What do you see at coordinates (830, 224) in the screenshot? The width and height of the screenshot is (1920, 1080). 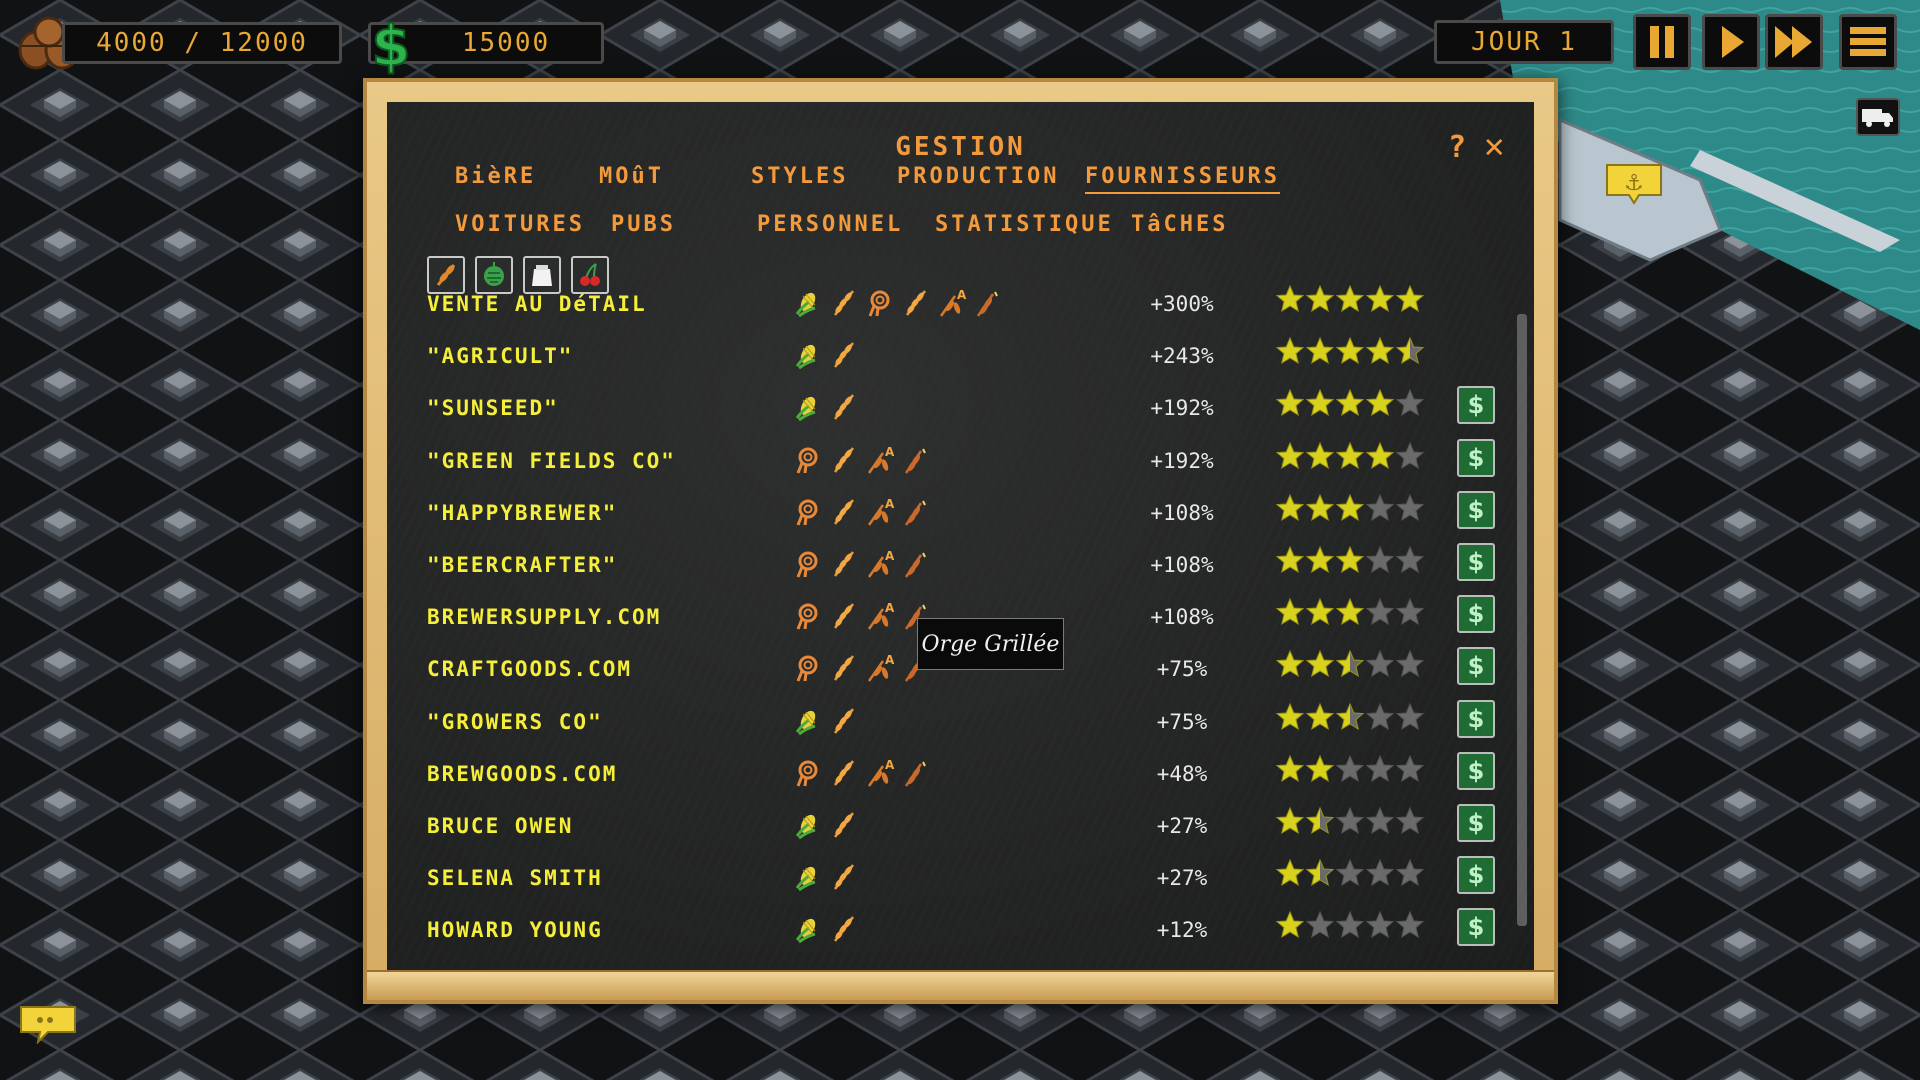 I see `tab-personnel: PERSONNEL` at bounding box center [830, 224].